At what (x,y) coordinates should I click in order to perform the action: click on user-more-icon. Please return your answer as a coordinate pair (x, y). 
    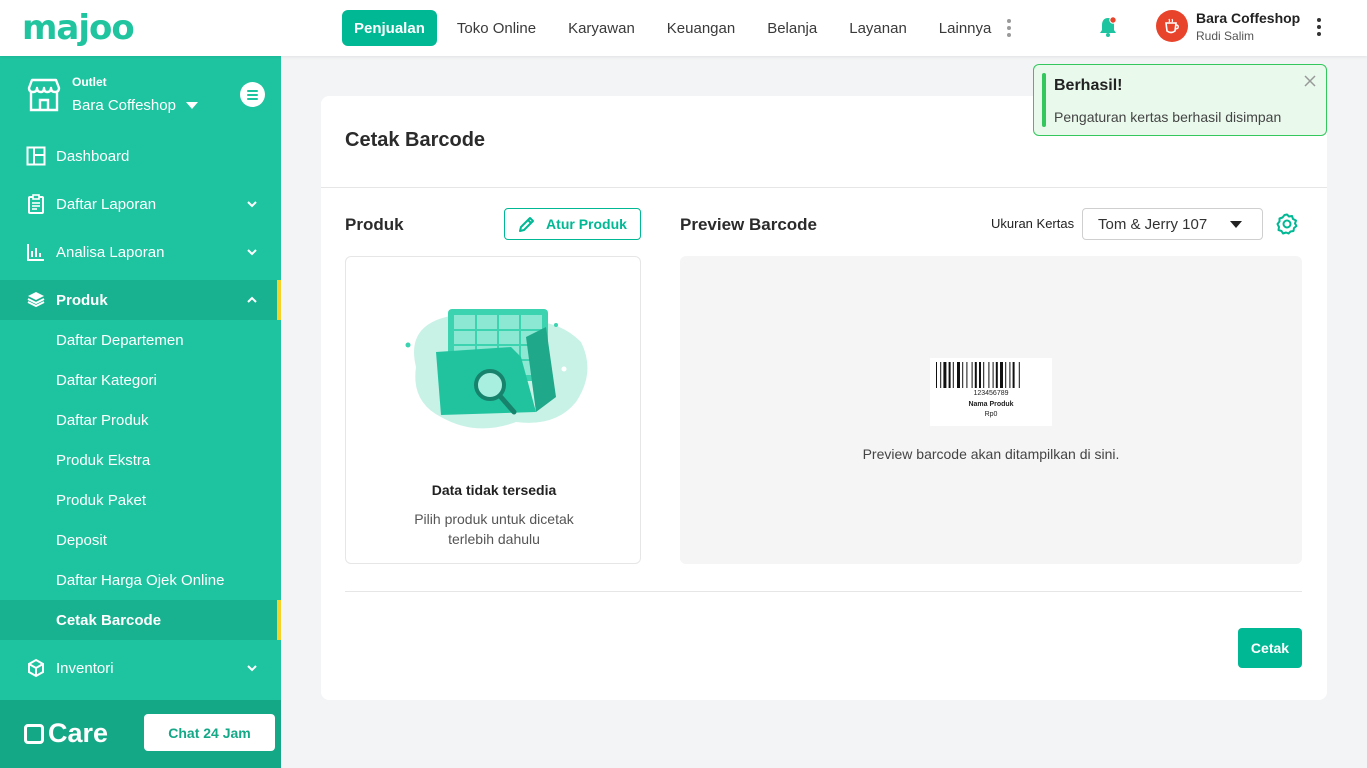
    Looking at the image, I should click on (1319, 27).